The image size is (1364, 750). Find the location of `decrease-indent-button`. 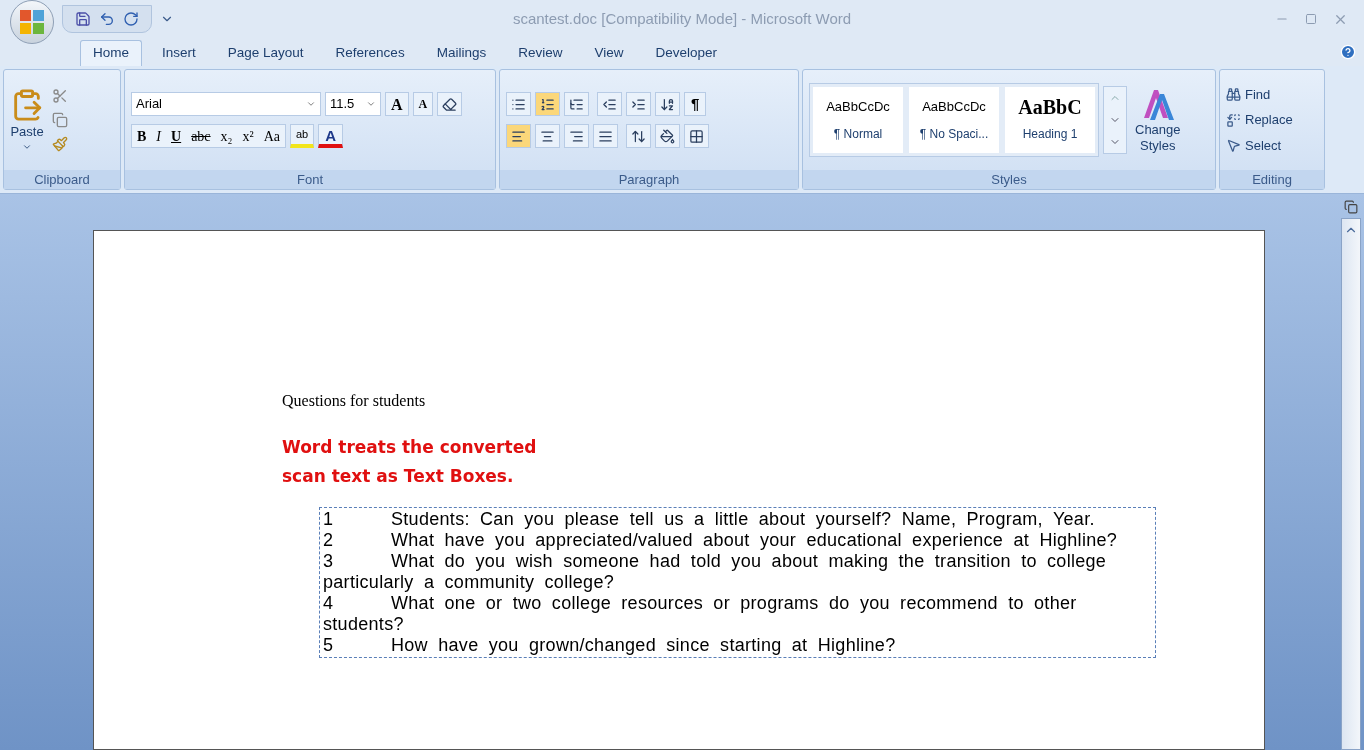

decrease-indent-button is located at coordinates (609, 104).